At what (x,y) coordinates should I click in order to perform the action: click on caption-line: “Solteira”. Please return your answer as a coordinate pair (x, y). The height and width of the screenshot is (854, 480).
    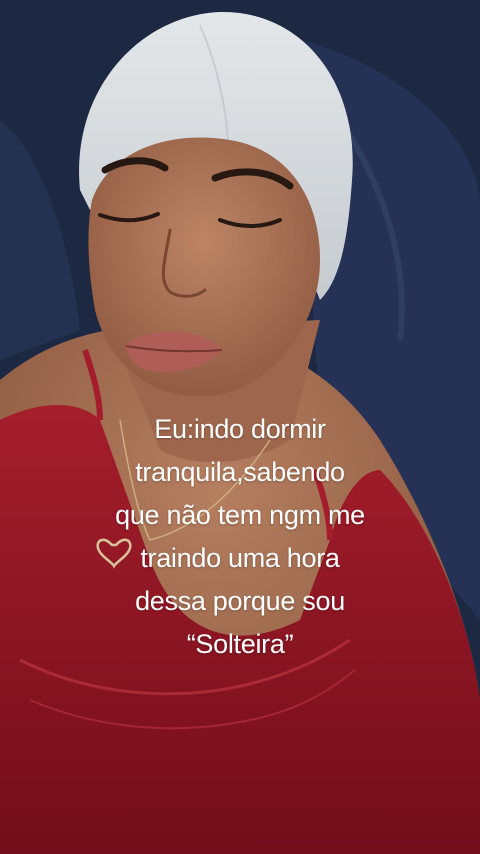
    Looking at the image, I should click on (240, 644).